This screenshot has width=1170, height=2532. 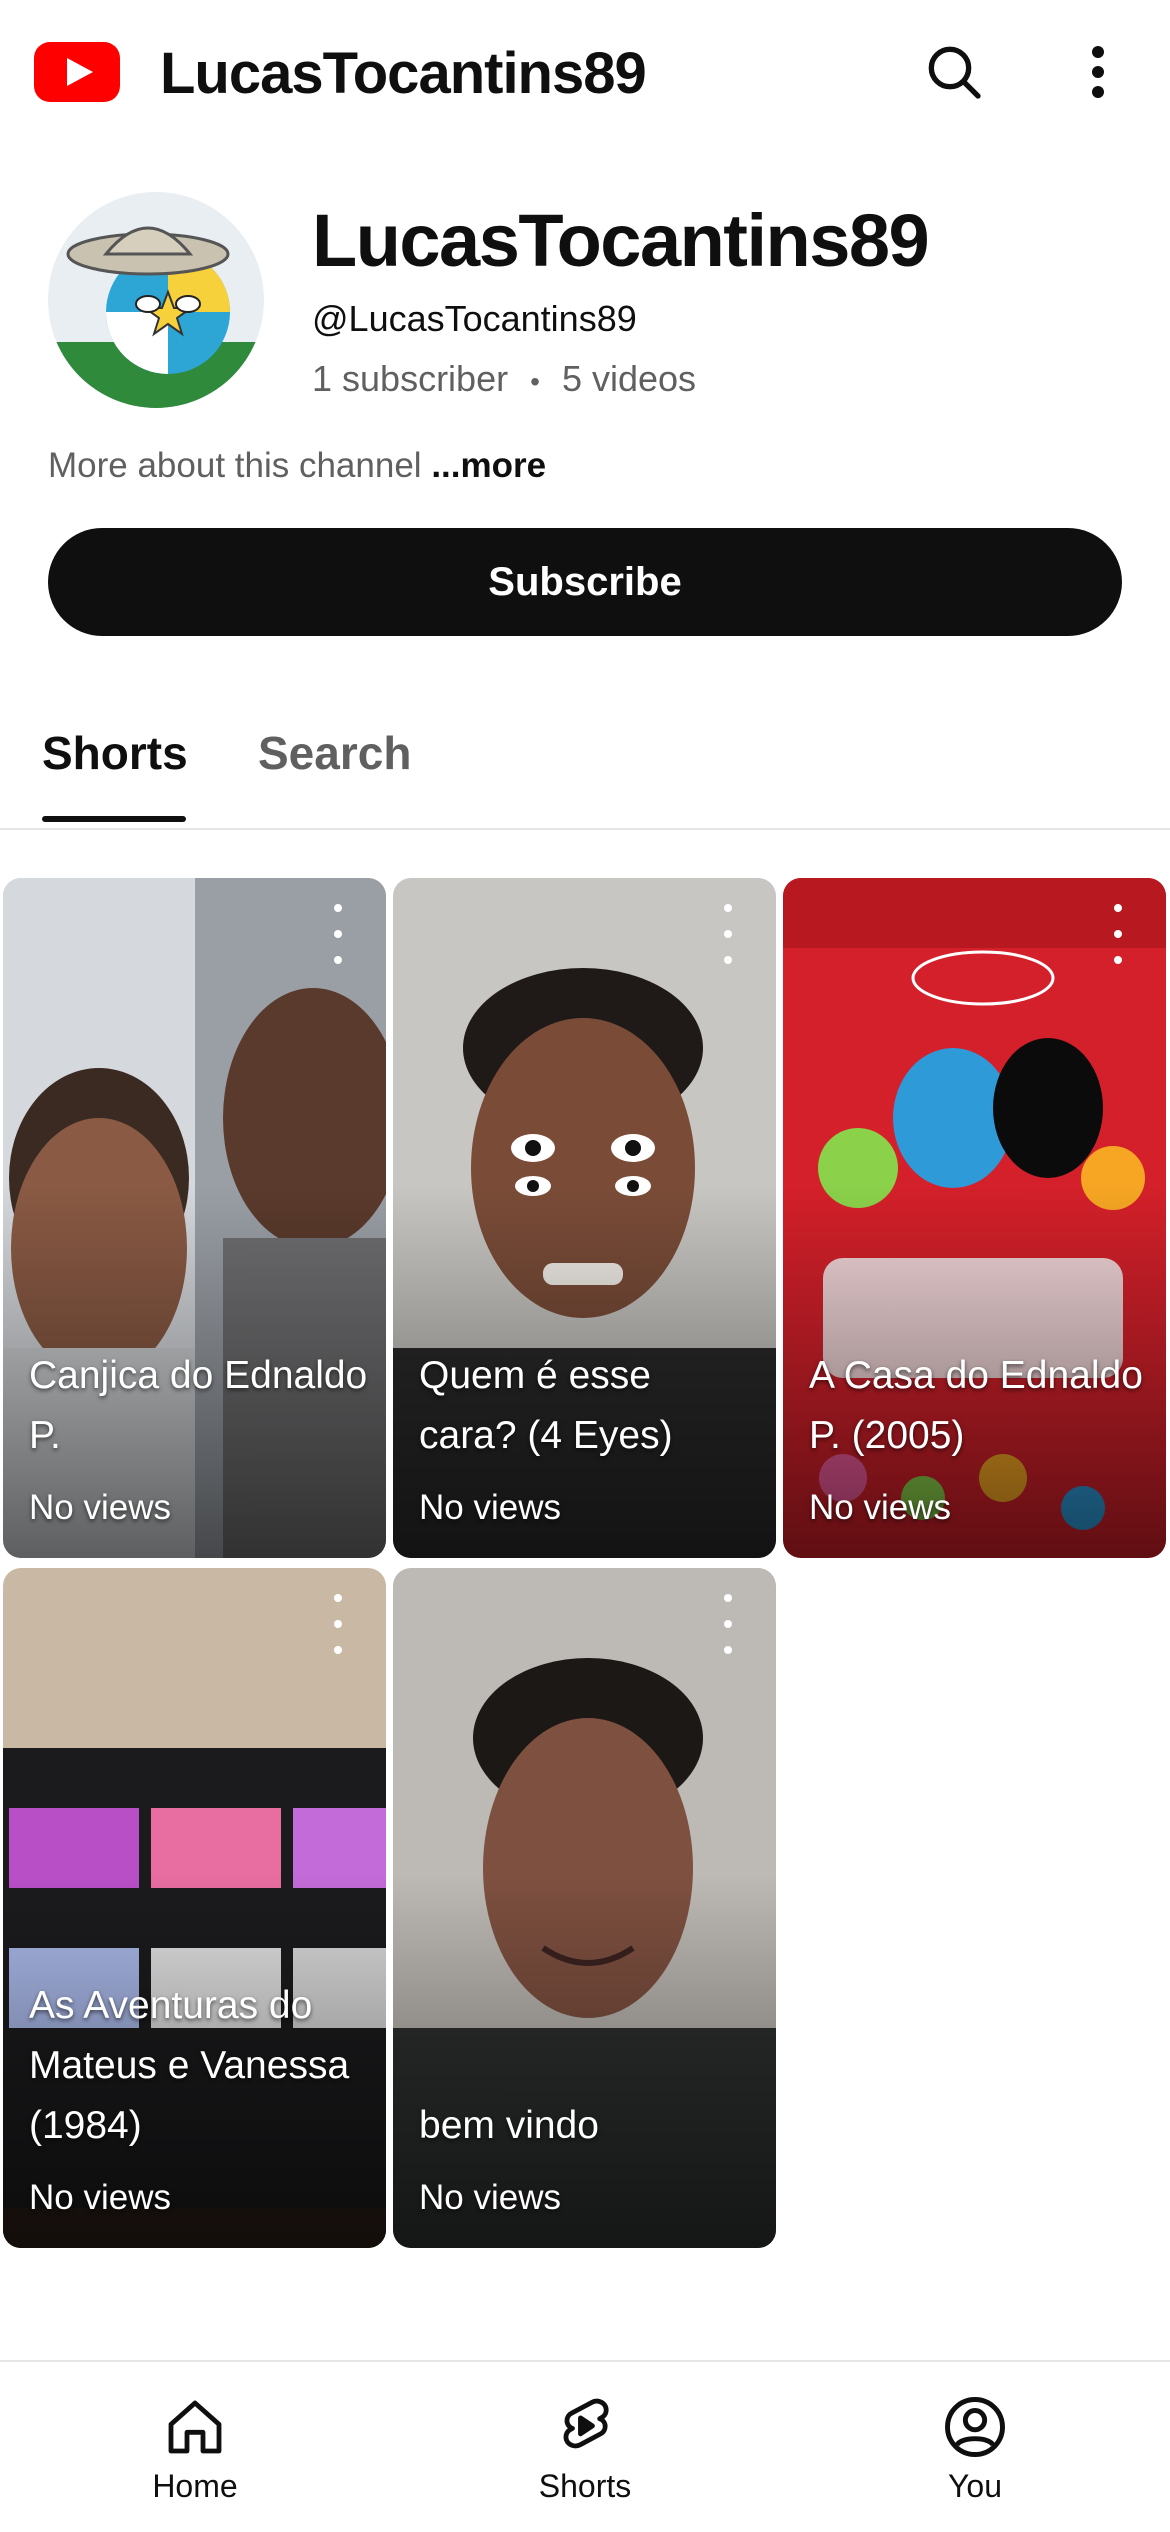 I want to click on nav-home-label: Home, so click(x=195, y=2486).